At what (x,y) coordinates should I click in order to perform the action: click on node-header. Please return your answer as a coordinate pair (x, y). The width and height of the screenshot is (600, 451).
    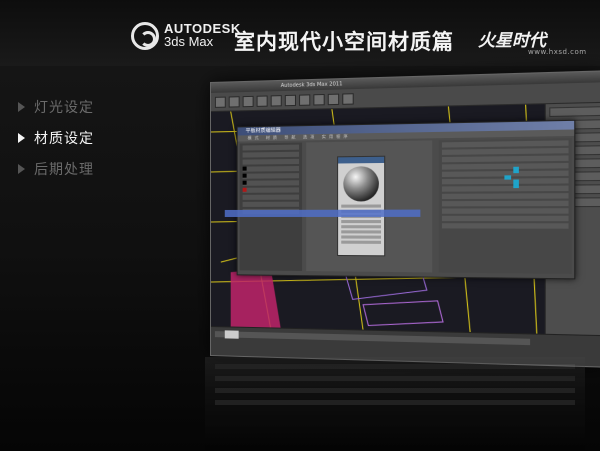
    Looking at the image, I should click on (361, 160).